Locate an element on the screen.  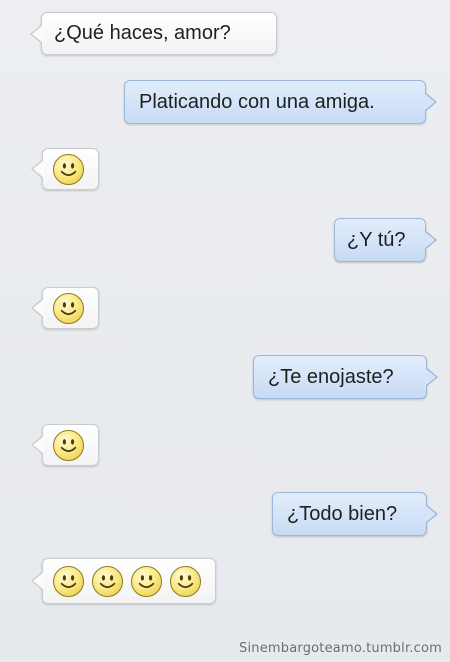
message-outgoing: ¿Y tú? is located at coordinates (385, 240).